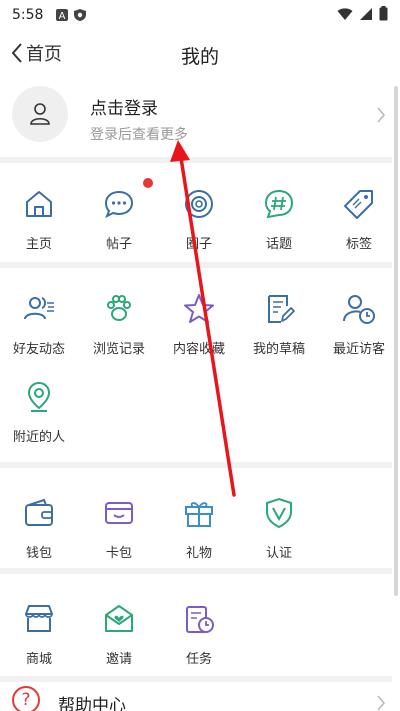 This screenshot has height=711, width=400. I want to click on grid-item-card: 卡包, so click(119, 526).